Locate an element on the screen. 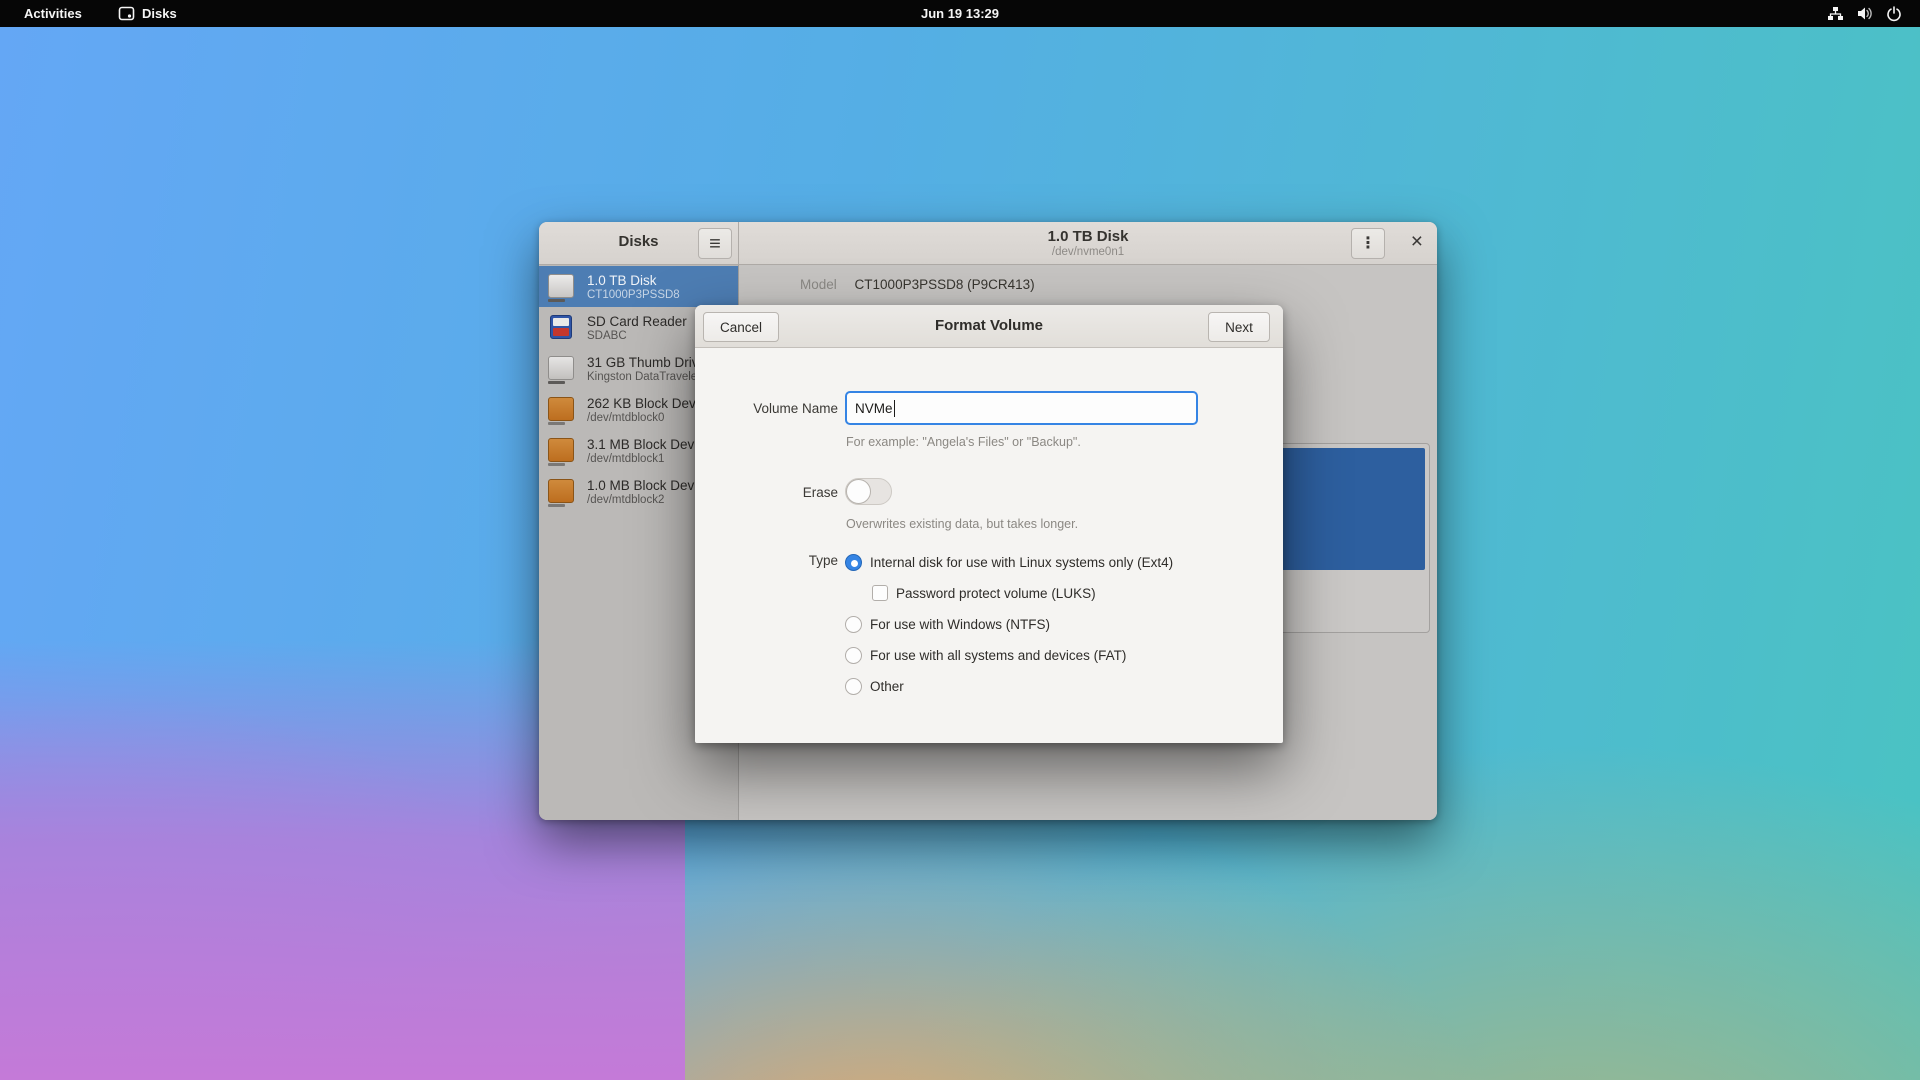  sd-card-icon is located at coordinates (563, 328).